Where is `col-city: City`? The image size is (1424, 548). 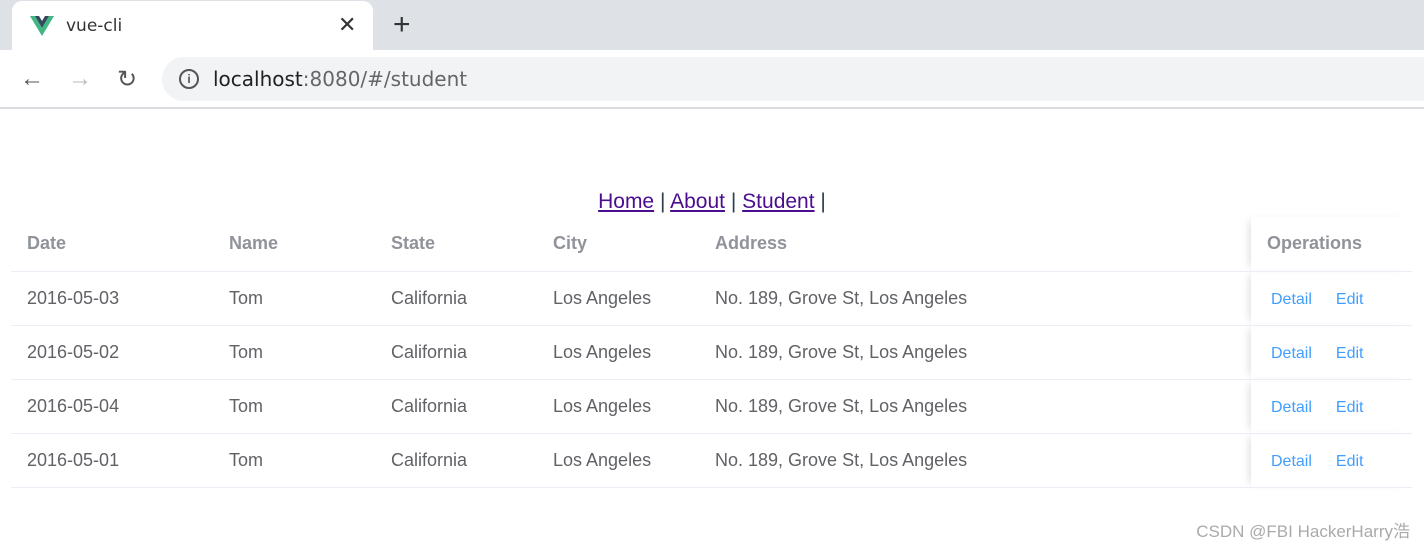 col-city: City is located at coordinates (618, 244).